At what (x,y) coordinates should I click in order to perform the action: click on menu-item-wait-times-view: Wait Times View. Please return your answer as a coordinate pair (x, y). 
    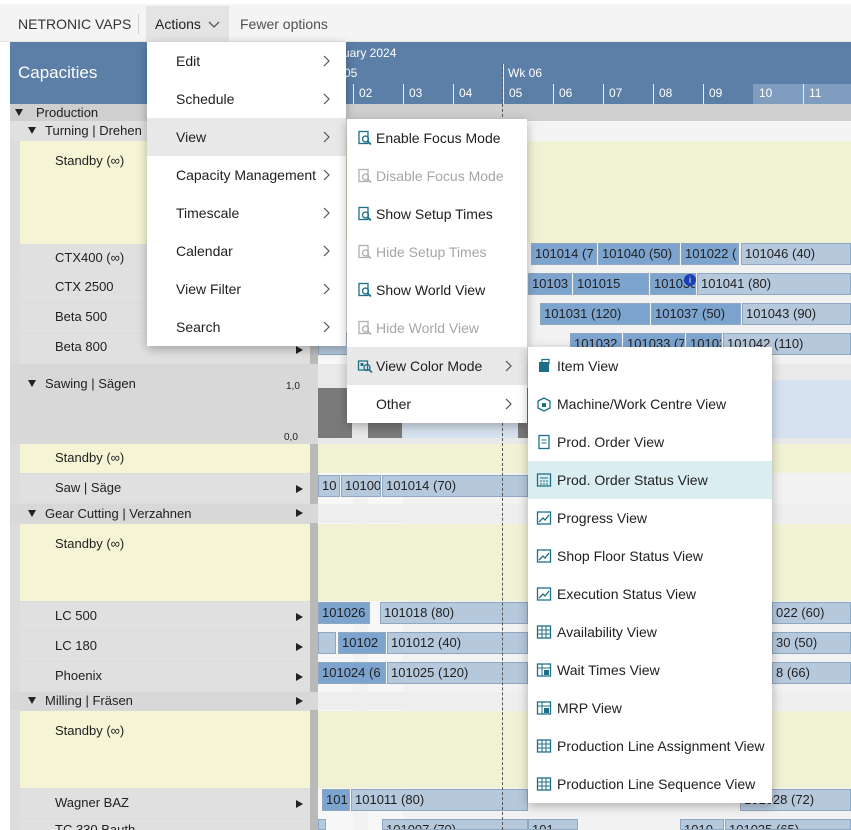
    Looking at the image, I should click on (650, 670).